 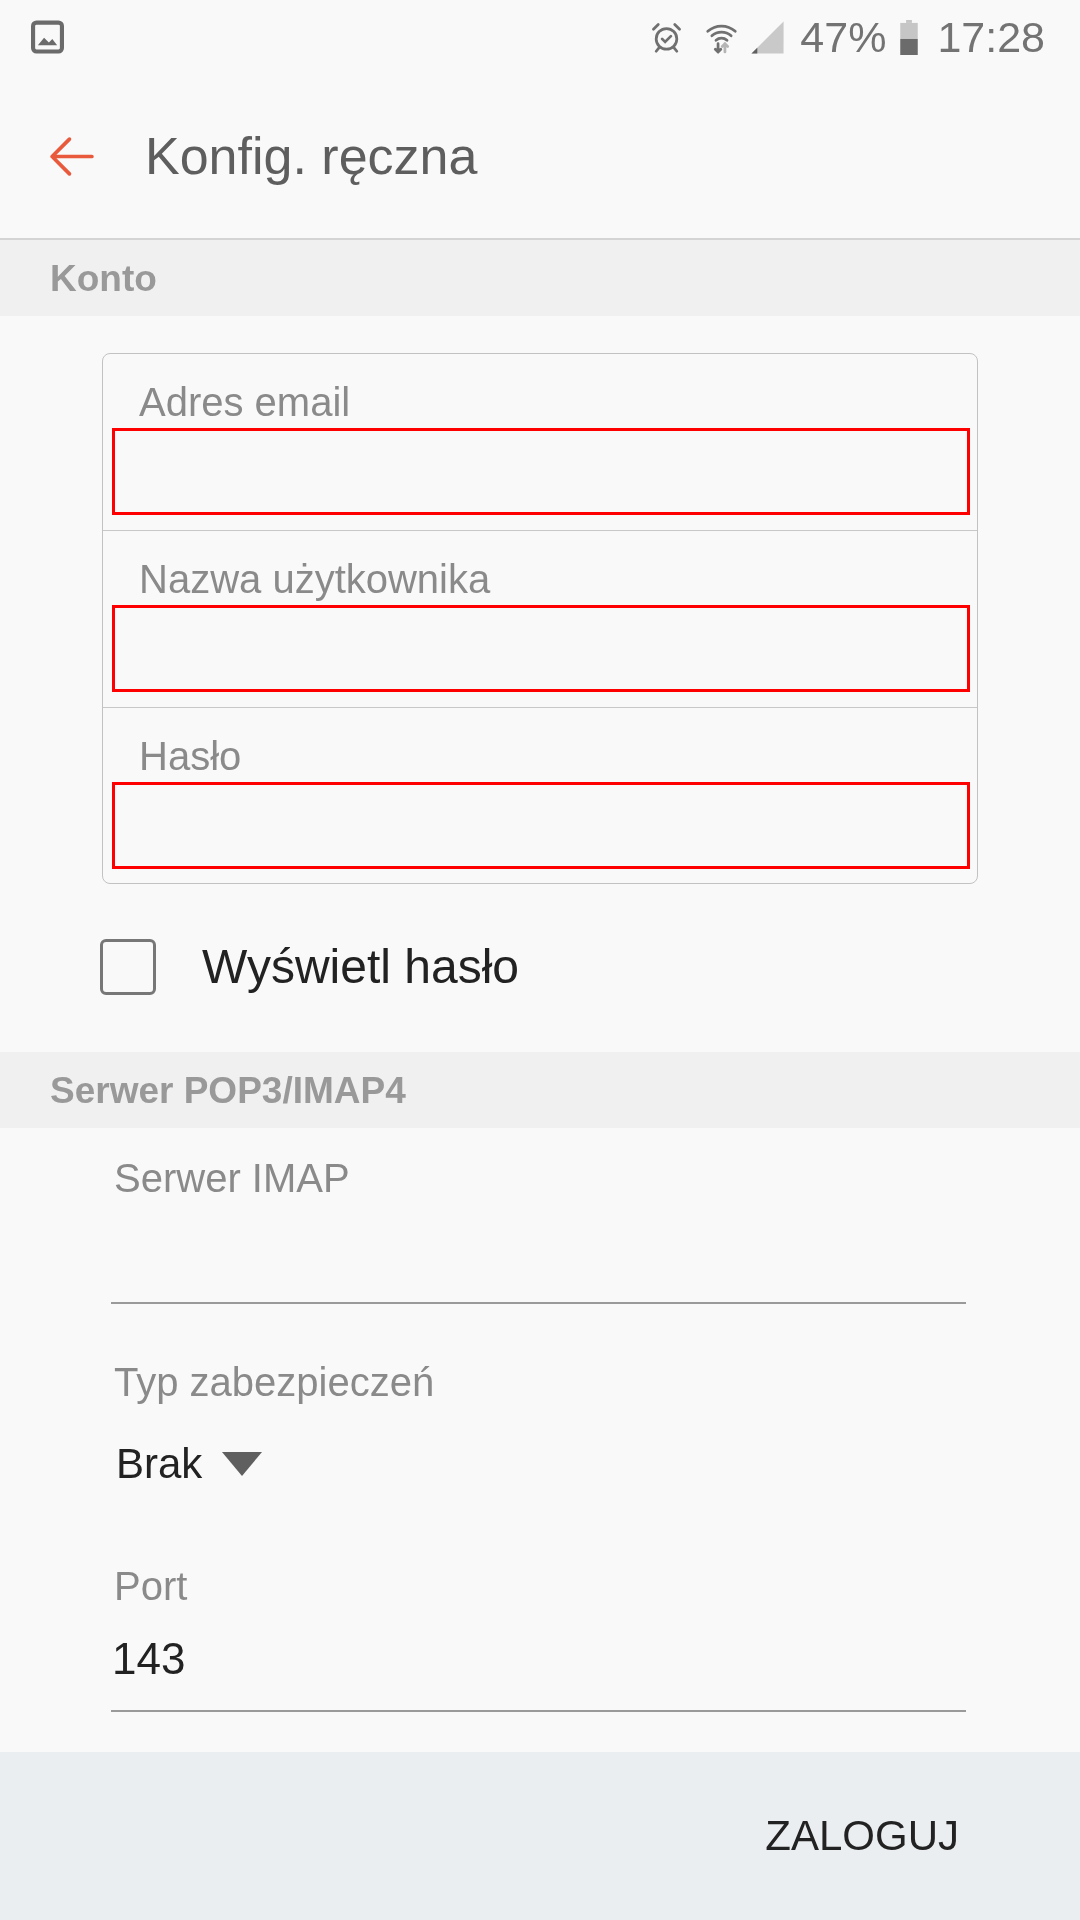 What do you see at coordinates (360, 967) in the screenshot?
I see `checkbox-label: Wyświetl hasło` at bounding box center [360, 967].